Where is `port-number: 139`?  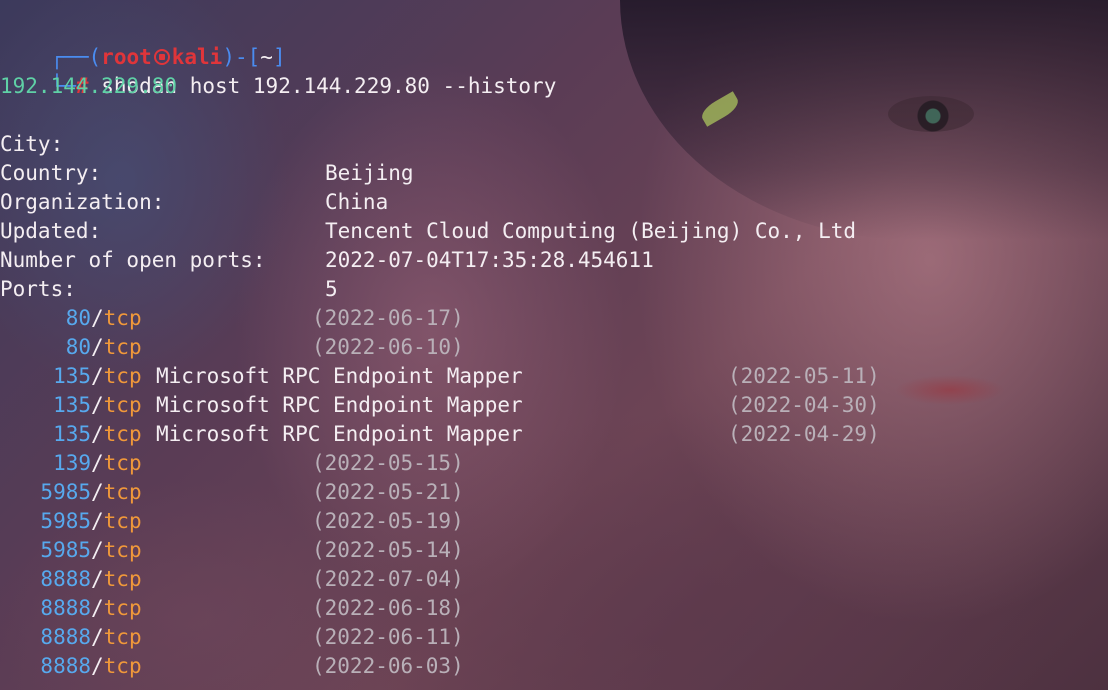 port-number: 139 is located at coordinates (72, 463).